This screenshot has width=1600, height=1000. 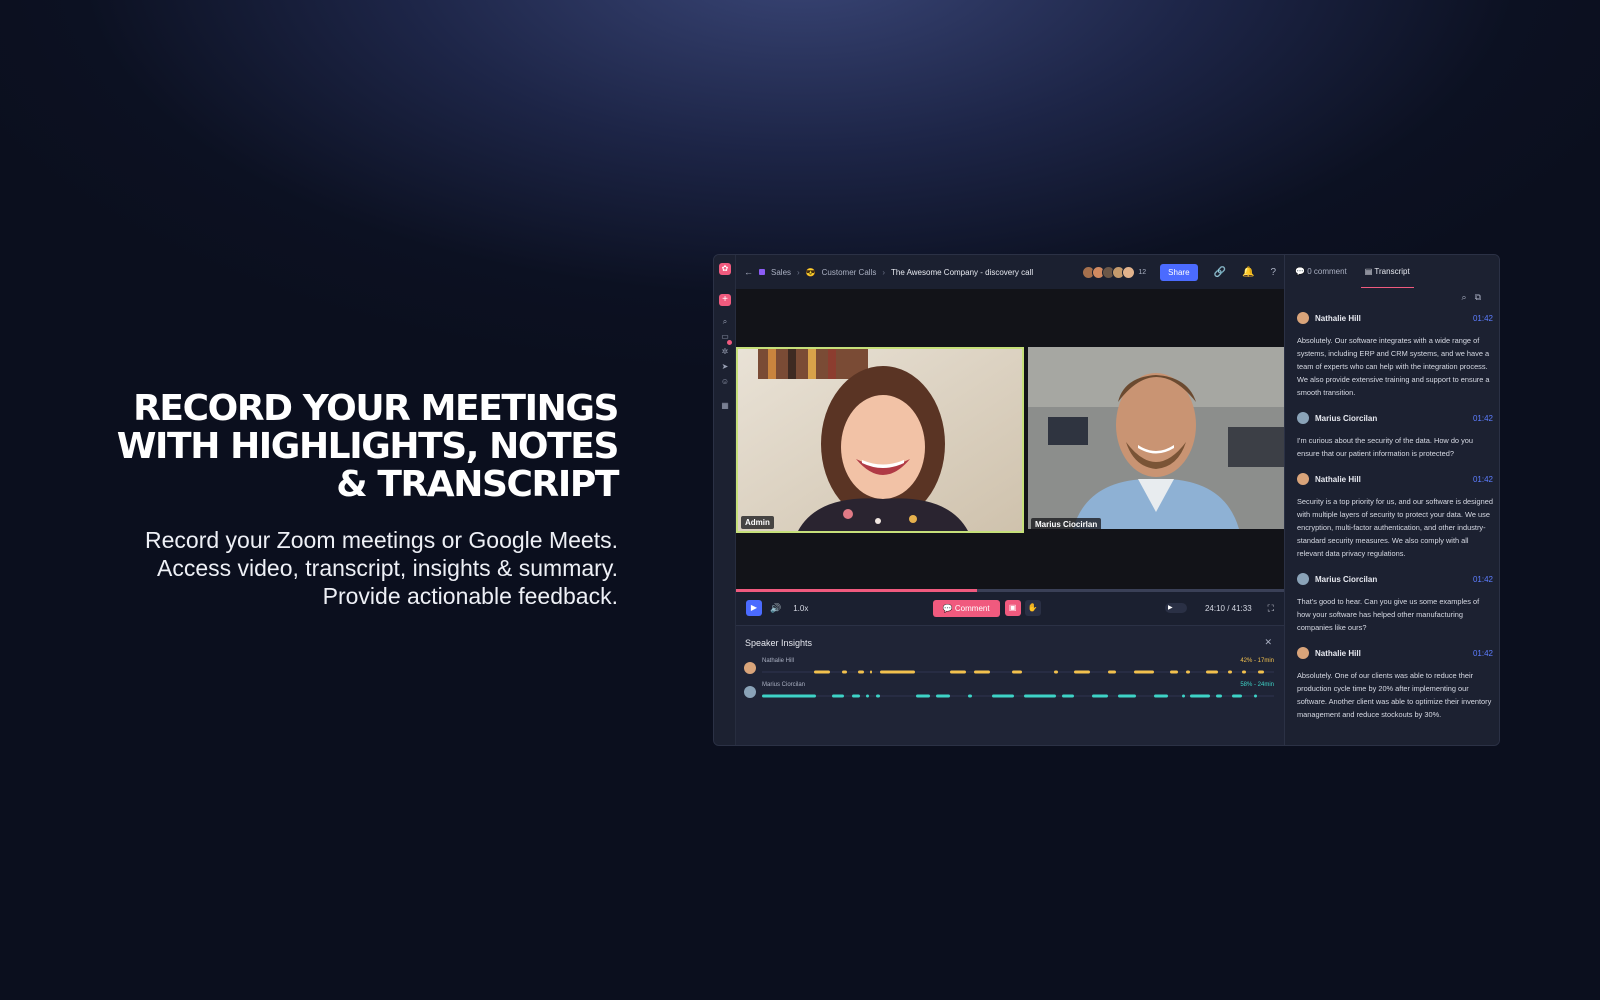 I want to click on link-icon: 🔗, so click(x=1220, y=272).